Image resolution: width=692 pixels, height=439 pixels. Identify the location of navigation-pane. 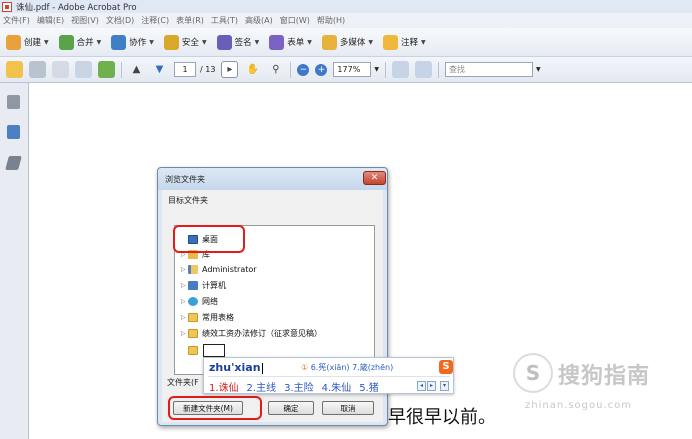
(14, 261).